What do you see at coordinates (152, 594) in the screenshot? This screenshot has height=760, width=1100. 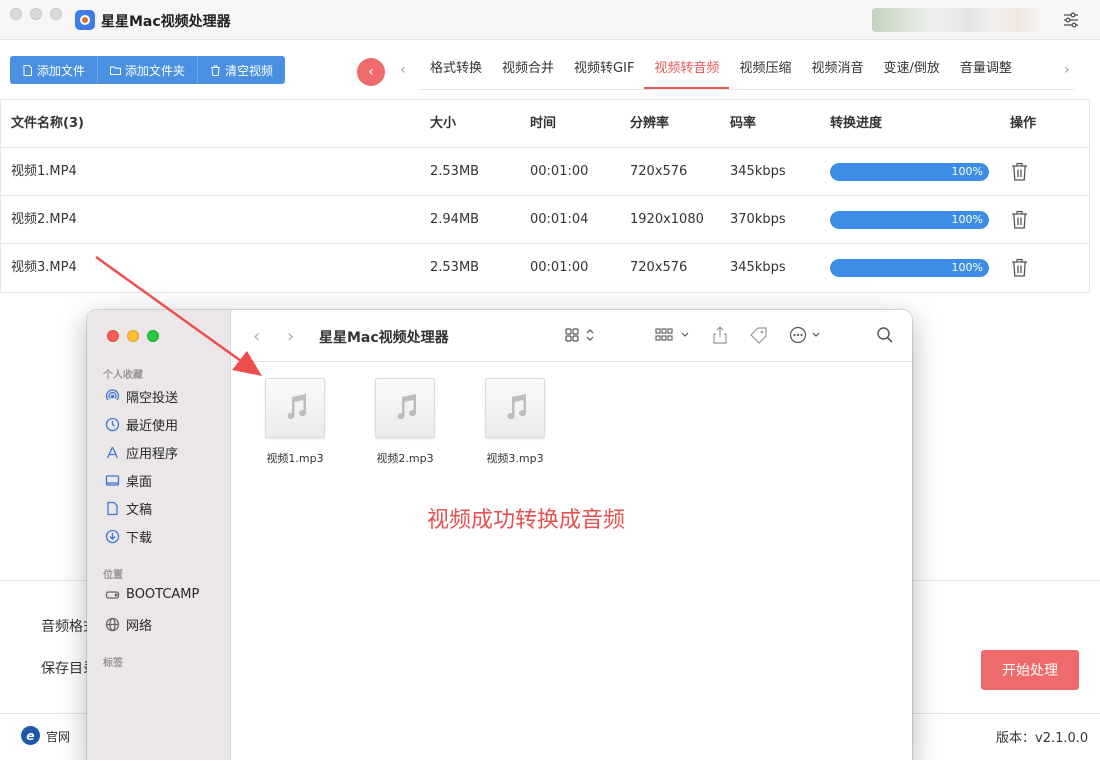 I see `sidebar-item: BOOTCAMP` at bounding box center [152, 594].